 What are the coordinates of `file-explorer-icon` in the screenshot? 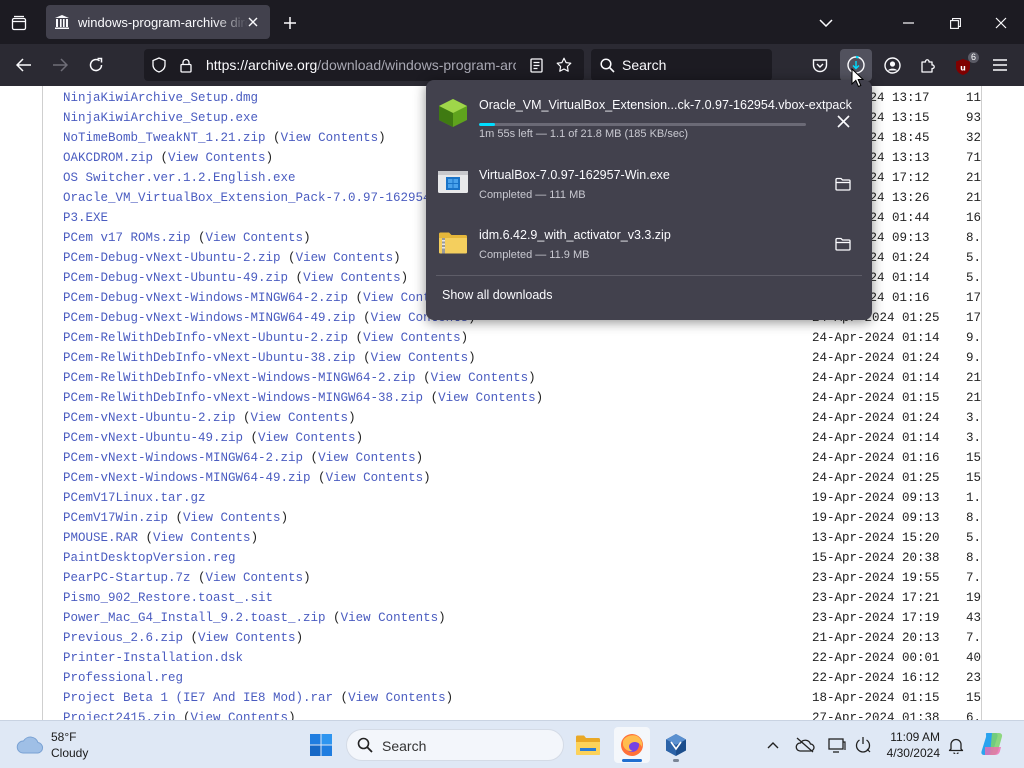 It's located at (588, 745).